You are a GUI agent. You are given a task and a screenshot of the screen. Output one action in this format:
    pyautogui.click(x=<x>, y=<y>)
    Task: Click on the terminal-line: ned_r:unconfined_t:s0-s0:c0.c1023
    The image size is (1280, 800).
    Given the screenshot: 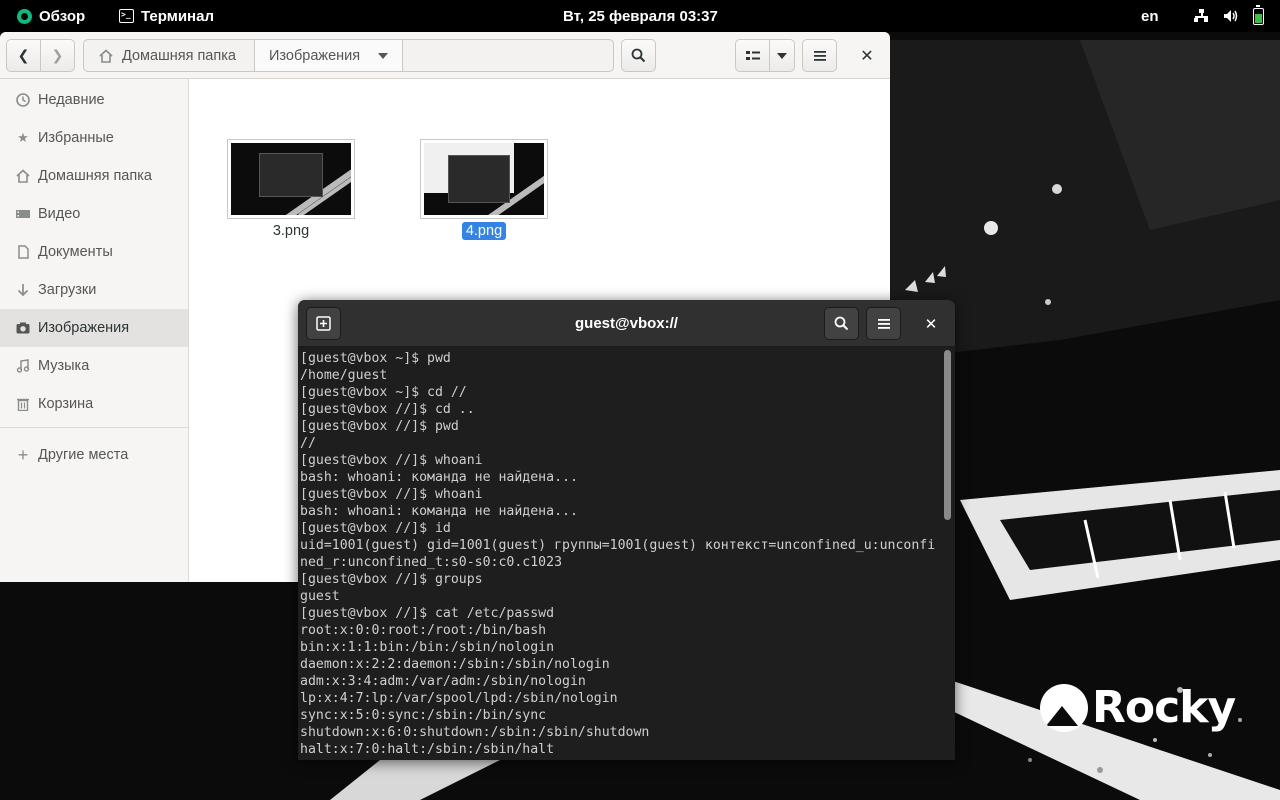 What is the action you would take?
    pyautogui.click(x=431, y=562)
    